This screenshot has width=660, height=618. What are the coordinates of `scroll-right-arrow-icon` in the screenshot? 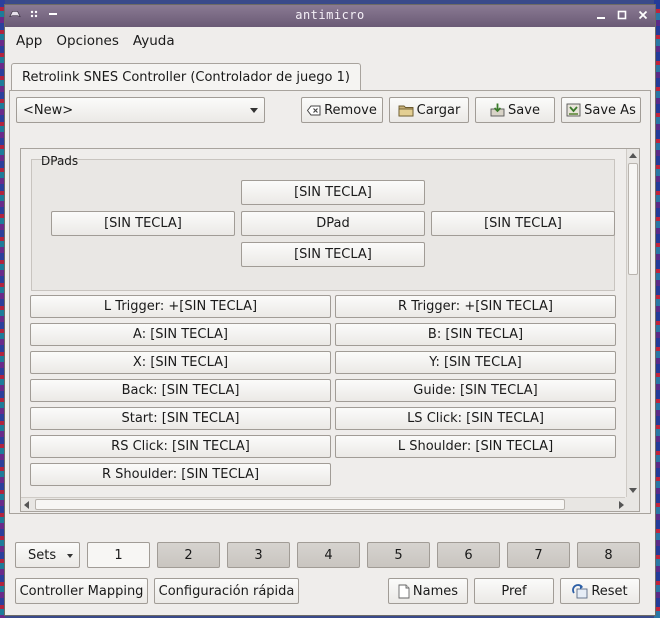 It's located at (621, 505).